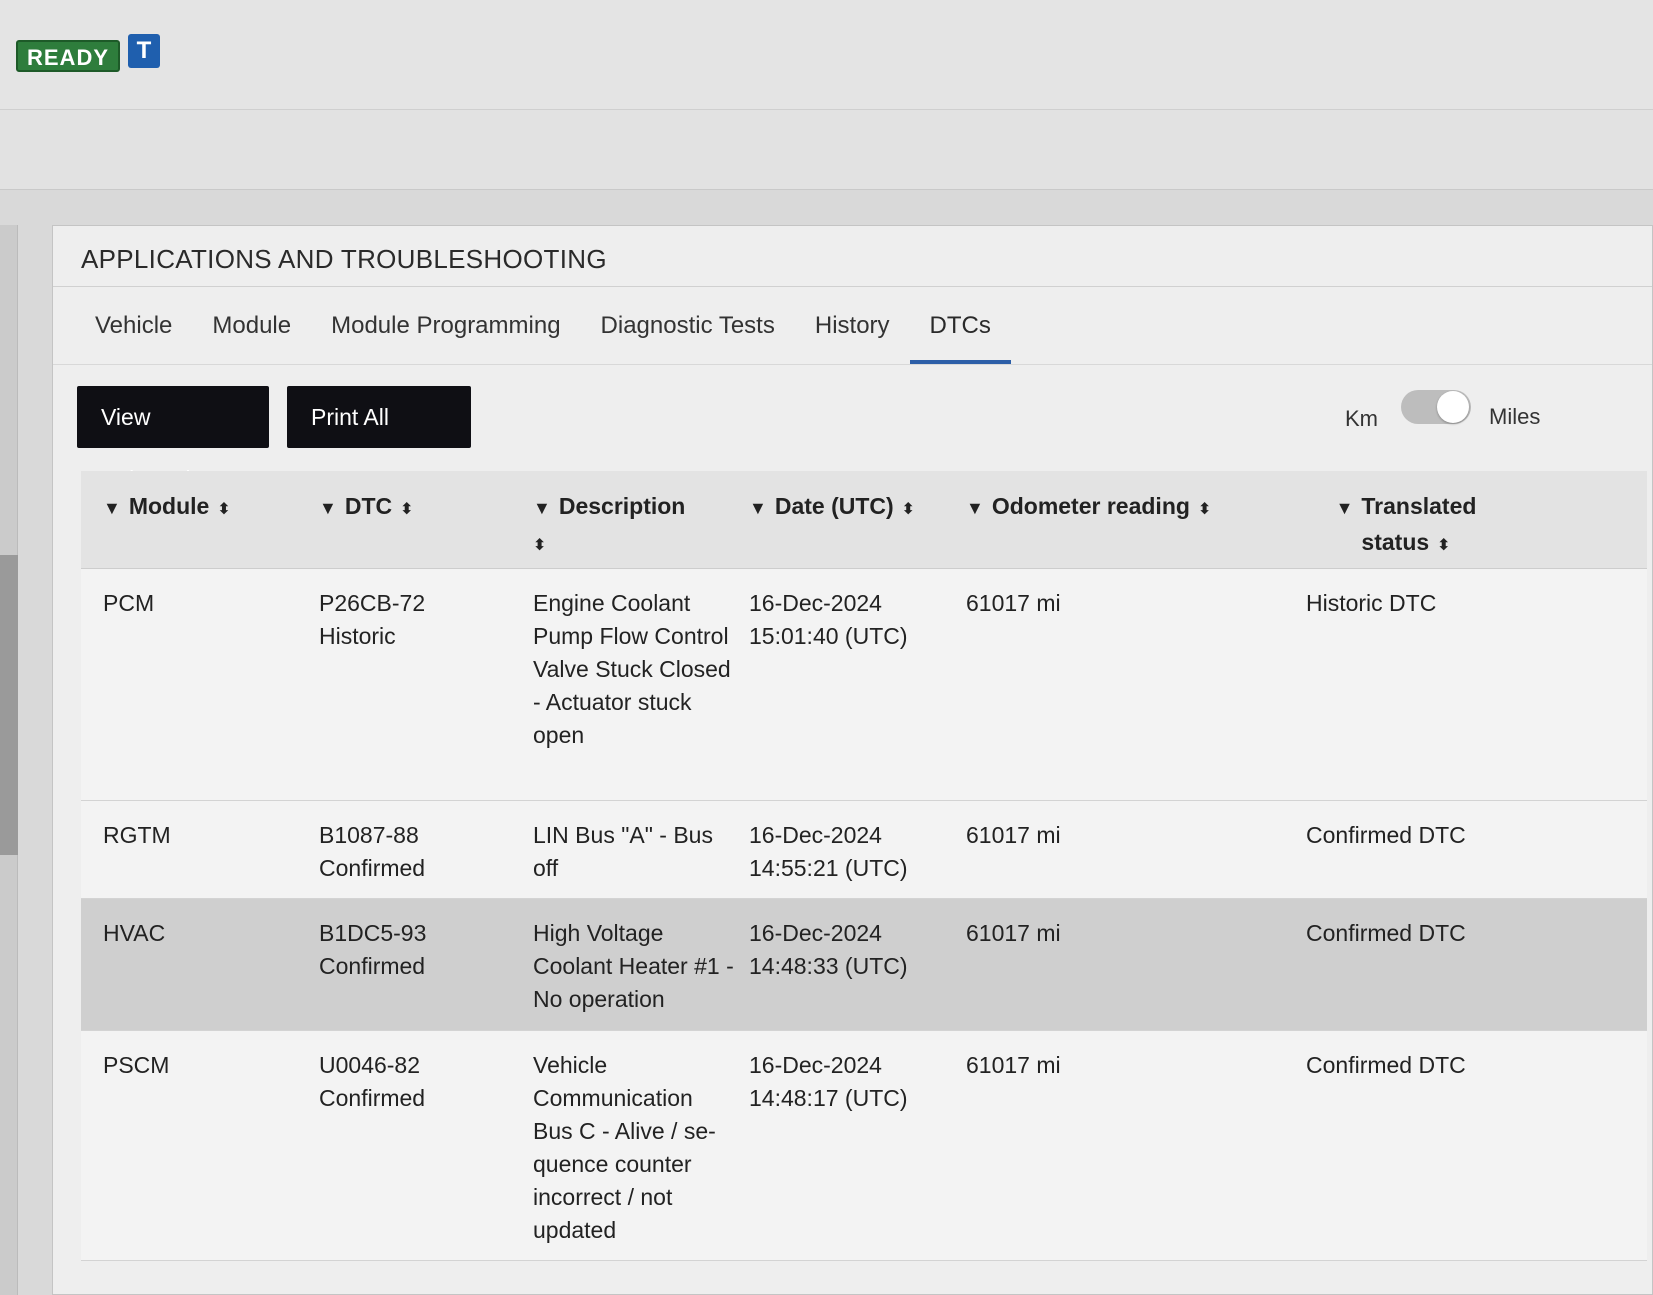 The image size is (1653, 1295). I want to click on dtc-code: P26CB-72, so click(372, 603).